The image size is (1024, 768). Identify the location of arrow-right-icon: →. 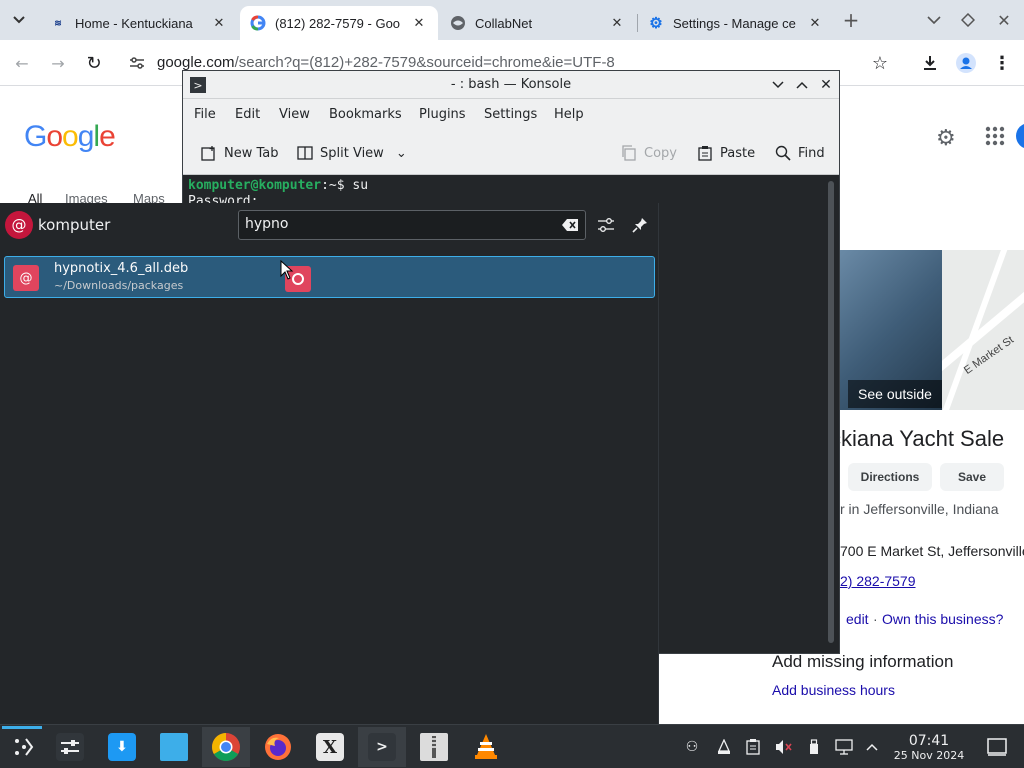
(58, 63).